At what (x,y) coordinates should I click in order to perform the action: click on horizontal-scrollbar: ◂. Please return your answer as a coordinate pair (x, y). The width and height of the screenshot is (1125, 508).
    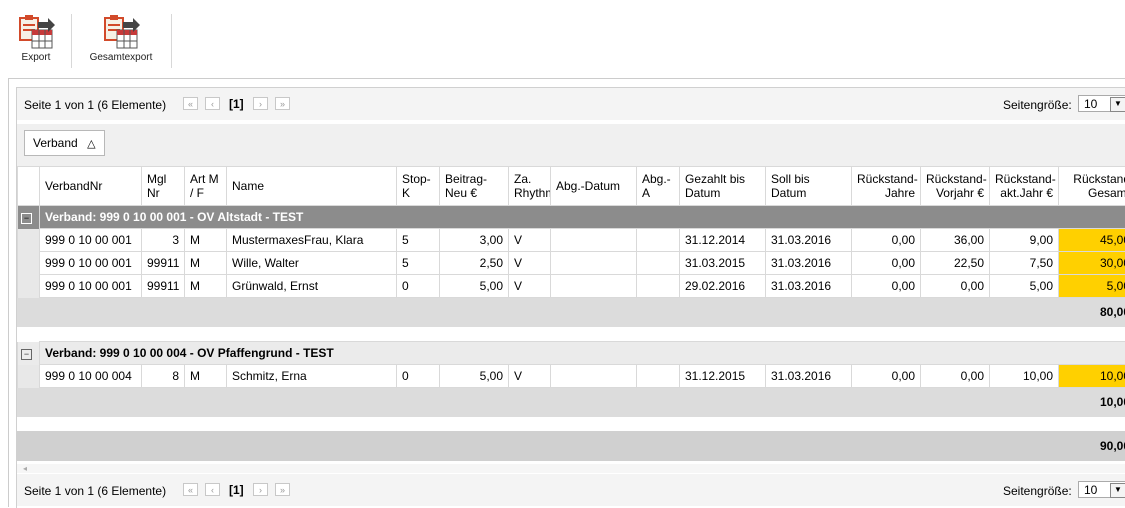
    Looking at the image, I should click on (571, 468).